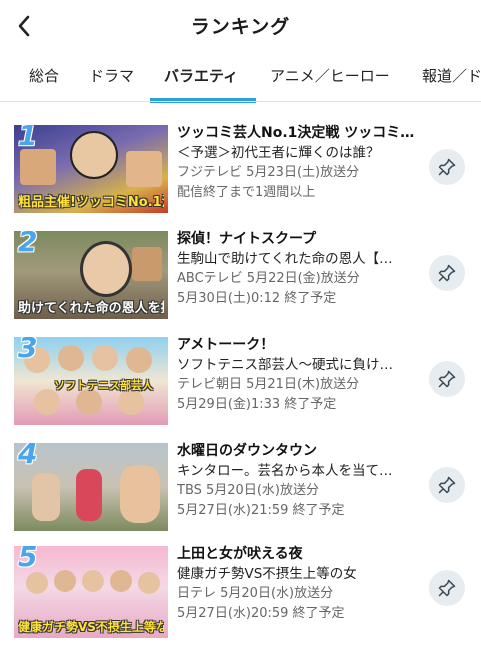 Image resolution: width=481 pixels, height=650 pixels. I want to click on availability-info: 5月29日(金)1:33 終了予定, so click(257, 404).